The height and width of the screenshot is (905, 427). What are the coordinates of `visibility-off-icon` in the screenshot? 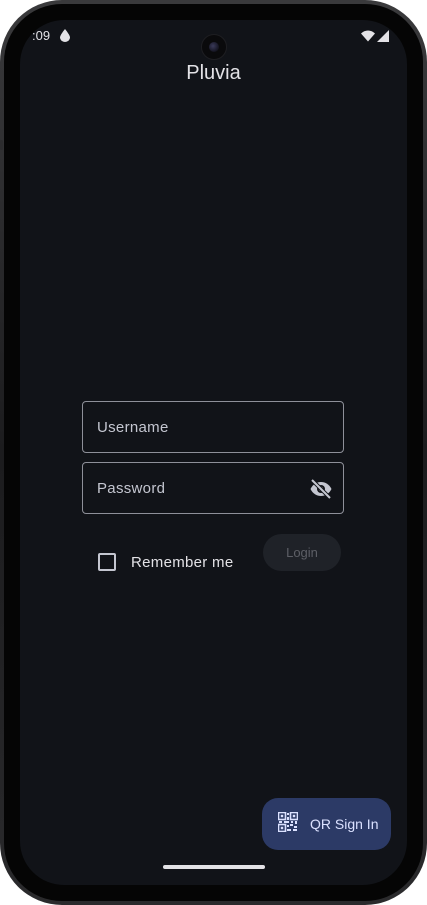 It's located at (321, 489).